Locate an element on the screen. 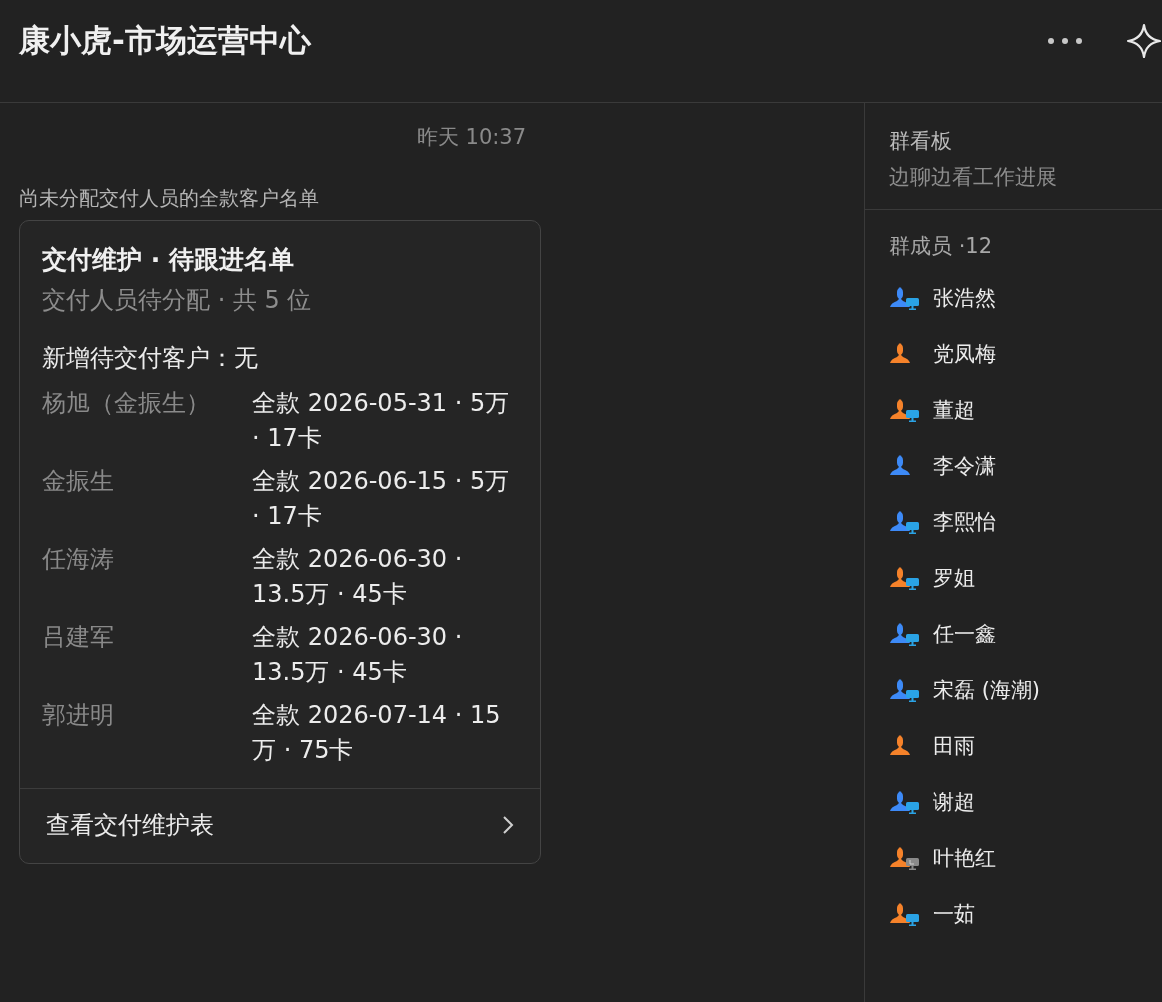 The image size is (1162, 1002). message-text: 尚未分配交付人员的全款客户名单 is located at coordinates (169, 198).